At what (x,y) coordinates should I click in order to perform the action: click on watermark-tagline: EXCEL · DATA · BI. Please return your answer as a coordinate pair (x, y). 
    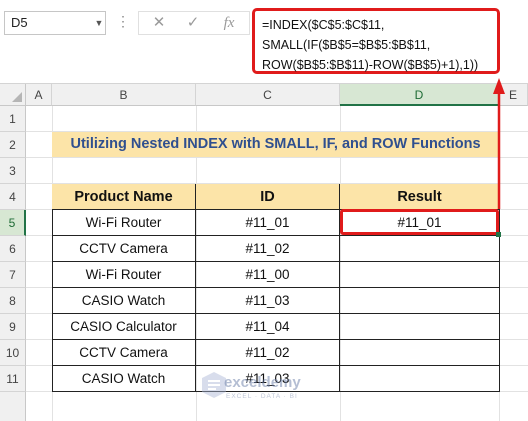
    Looking at the image, I should click on (262, 396).